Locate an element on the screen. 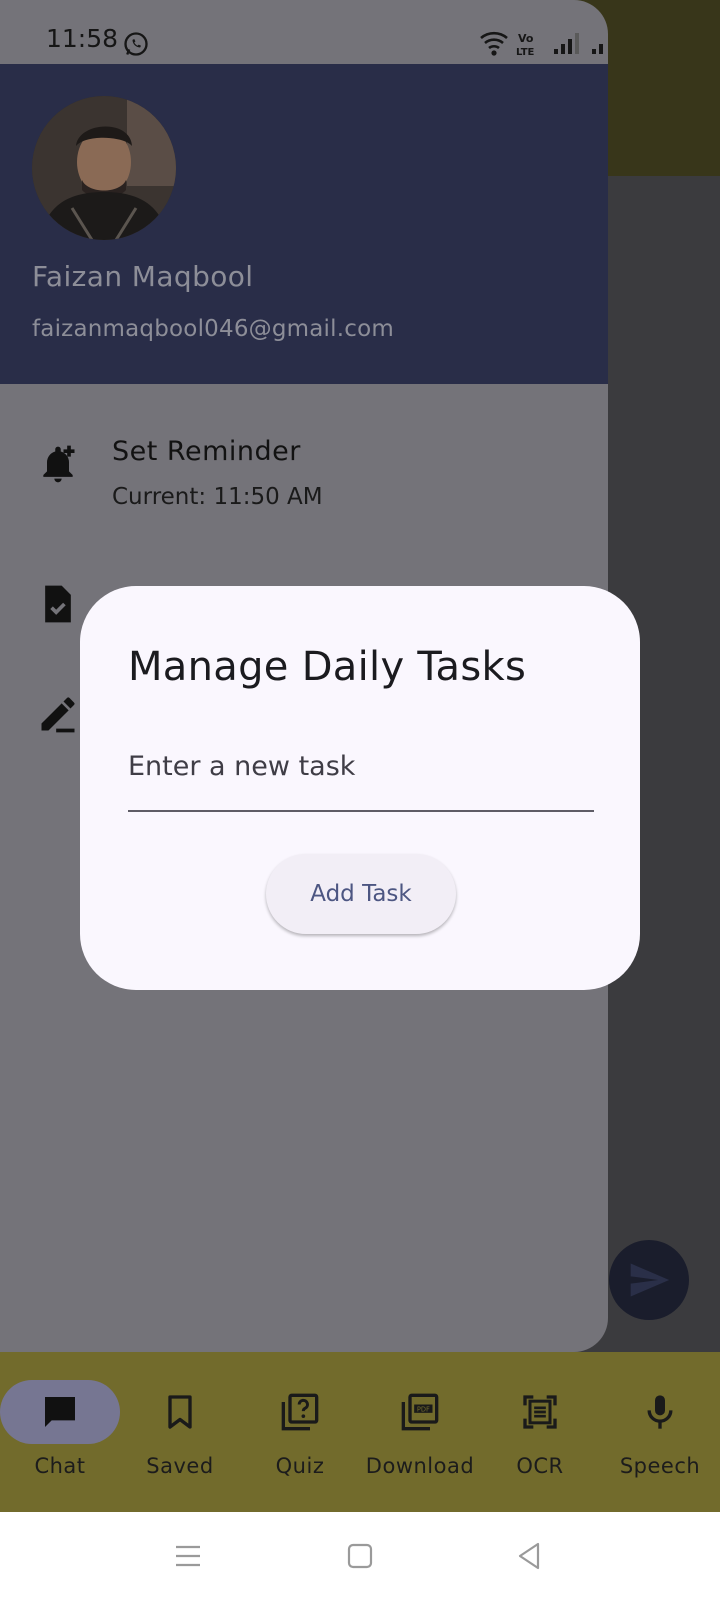 This screenshot has height=1600, width=720. nav-label: Speech is located at coordinates (660, 1466).